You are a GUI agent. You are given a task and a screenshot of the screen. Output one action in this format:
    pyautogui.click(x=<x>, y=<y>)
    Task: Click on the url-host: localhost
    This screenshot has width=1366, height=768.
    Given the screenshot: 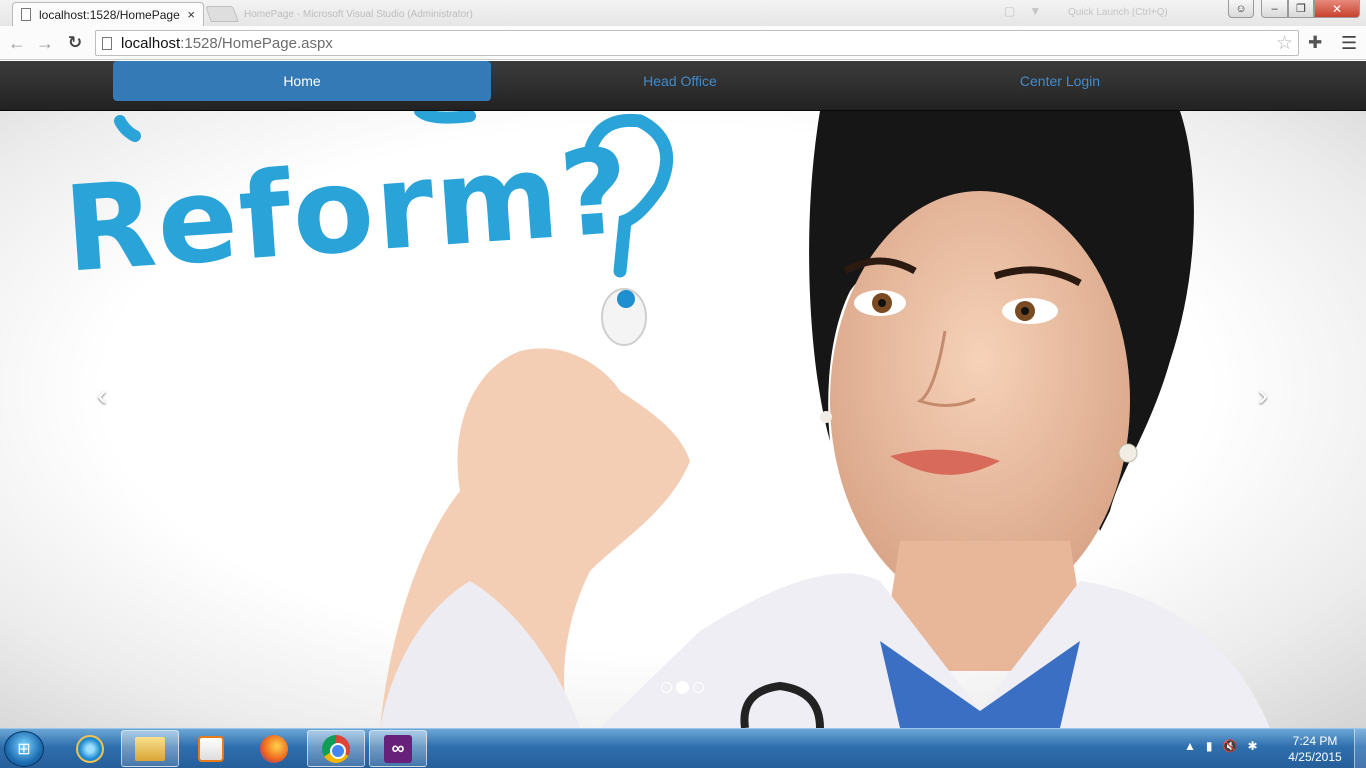 What is the action you would take?
    pyautogui.click(x=151, y=43)
    